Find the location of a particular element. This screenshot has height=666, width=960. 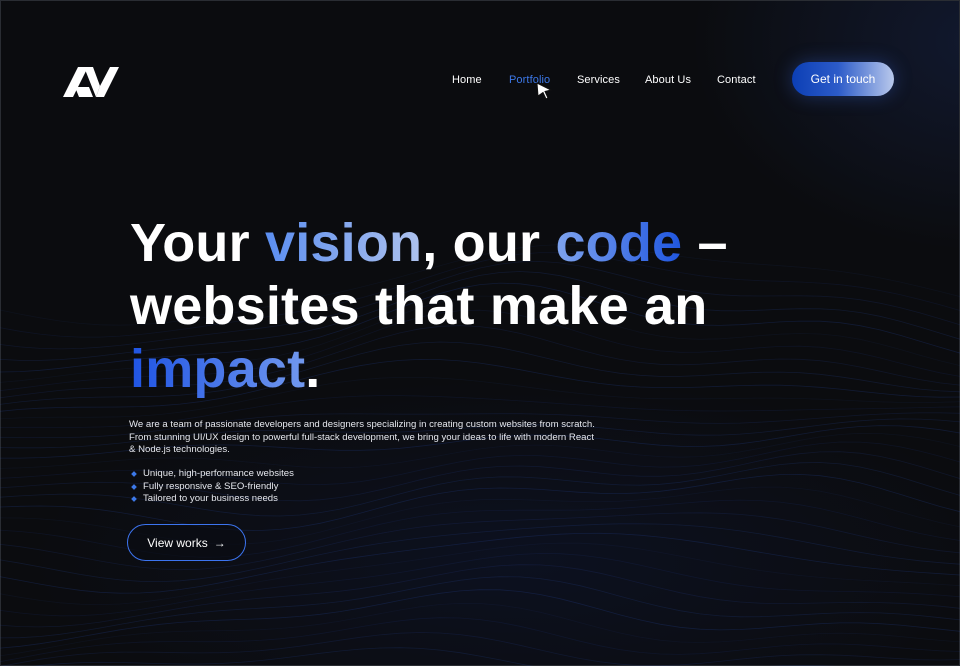

headline-word: Your is located at coordinates (197, 243).